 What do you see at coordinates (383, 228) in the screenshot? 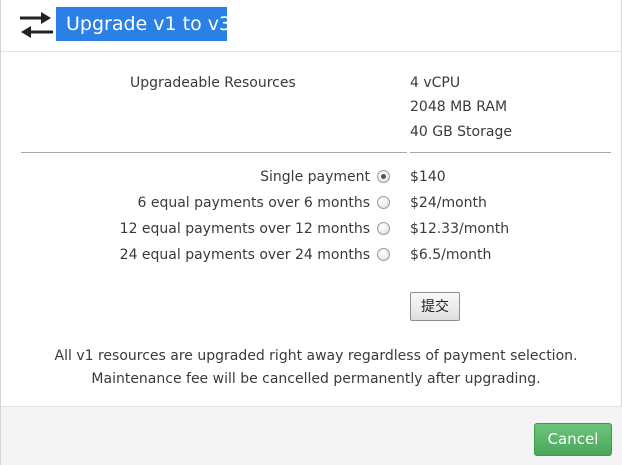
I see `payment-radio-12-months` at bounding box center [383, 228].